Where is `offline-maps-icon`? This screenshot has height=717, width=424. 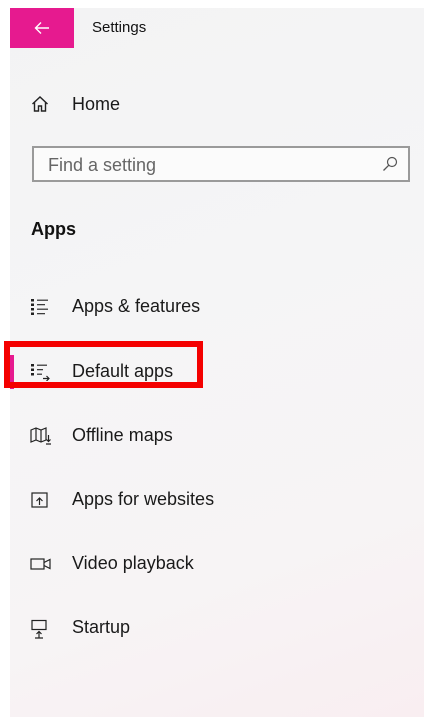 offline-maps-icon is located at coordinates (41, 436).